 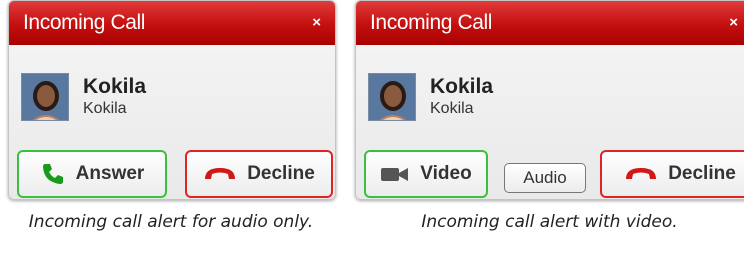 I want to click on phone-handset-icon, so click(x=53, y=174).